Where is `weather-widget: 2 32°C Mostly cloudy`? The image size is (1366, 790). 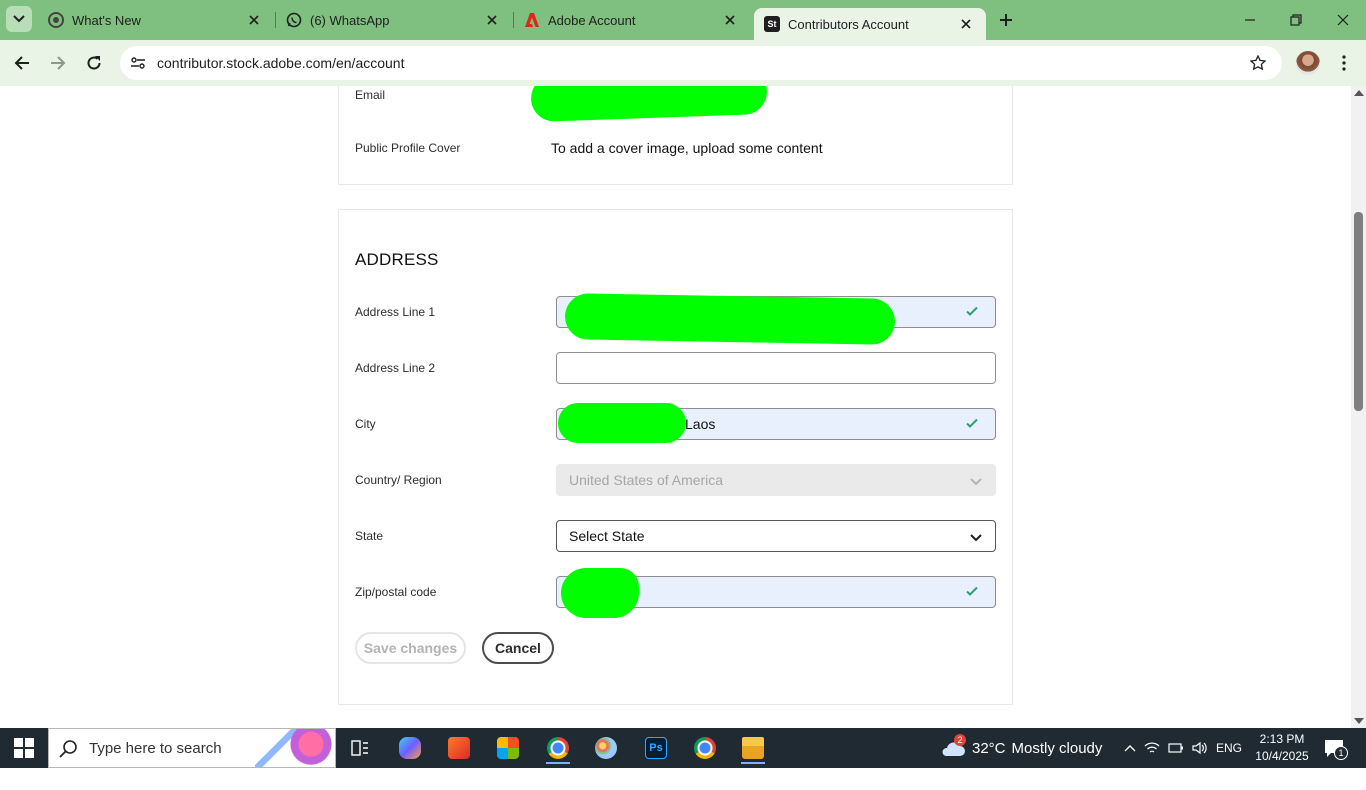 weather-widget: 2 32°C Mostly cloudy is located at coordinates (1021, 748).